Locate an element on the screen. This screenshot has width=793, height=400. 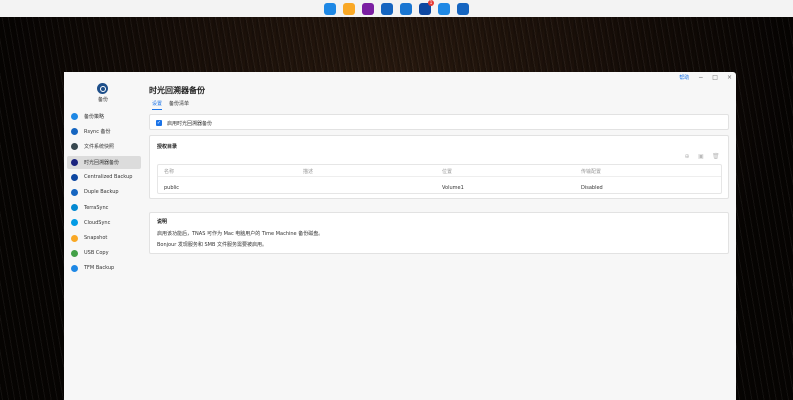
sidebar-item-snapshot: 文件系统快照 is located at coordinates (104, 146).